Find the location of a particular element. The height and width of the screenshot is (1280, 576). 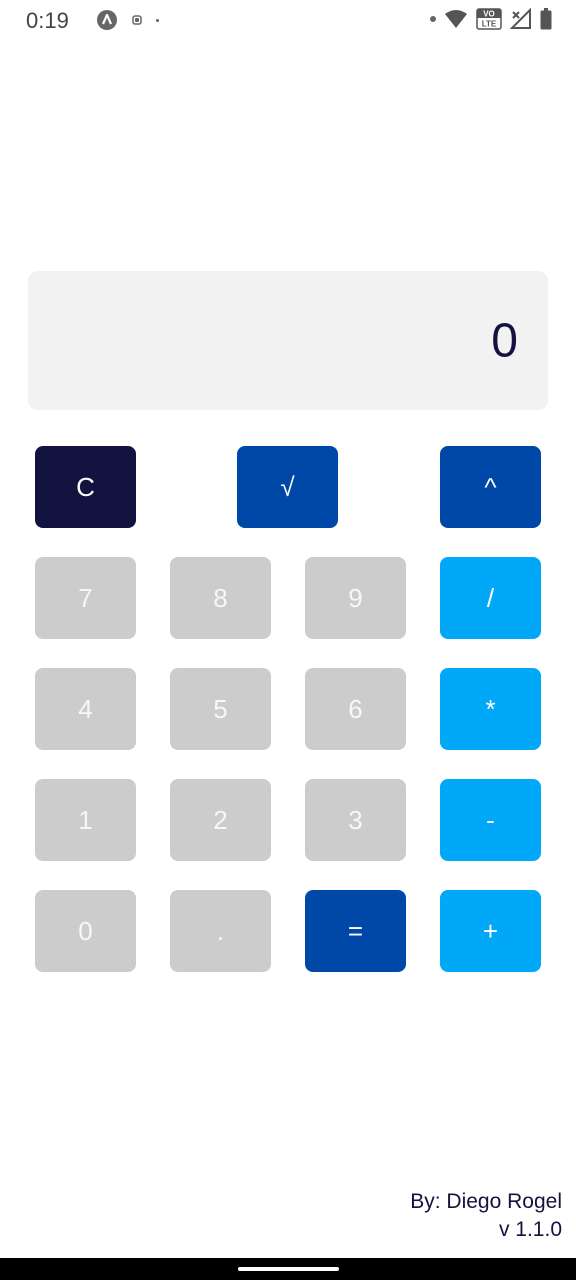

volte-bottom-label: LTE is located at coordinates (489, 24).